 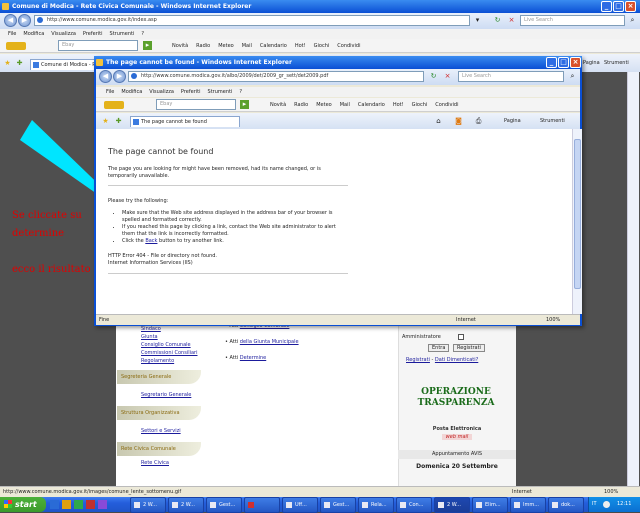 I want to click on sidebar-link: Rete Civica, so click(x=159, y=463).